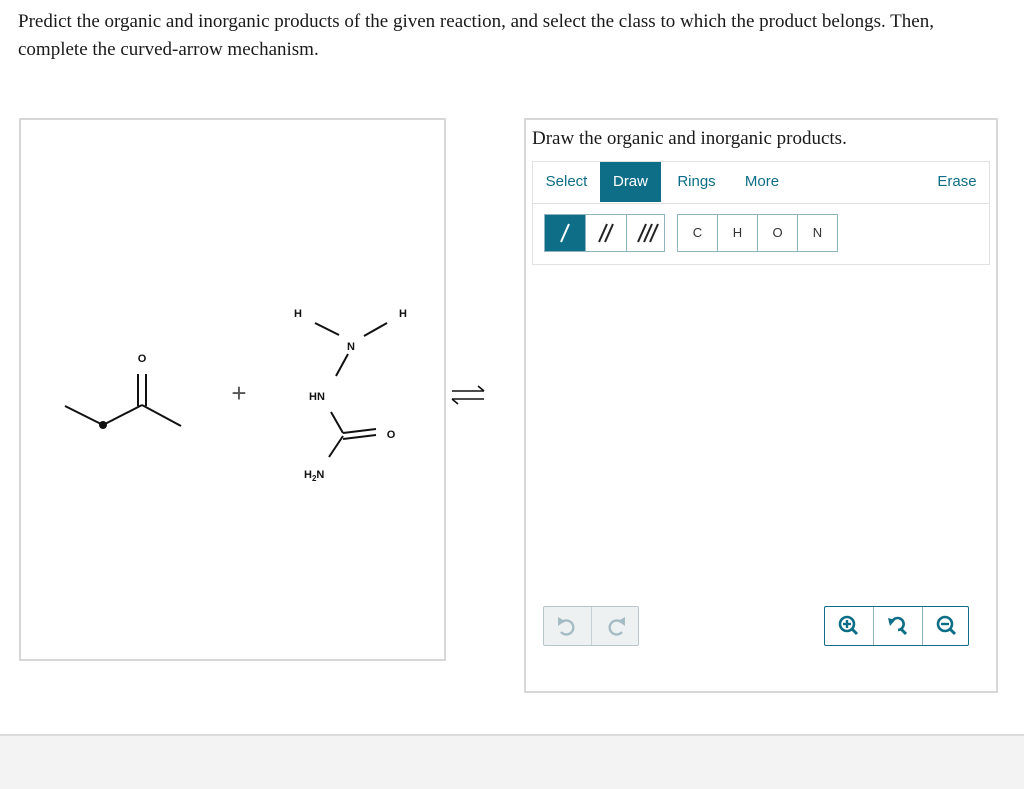  What do you see at coordinates (778, 233) in the screenshot?
I see `atom-oxygen-button: O` at bounding box center [778, 233].